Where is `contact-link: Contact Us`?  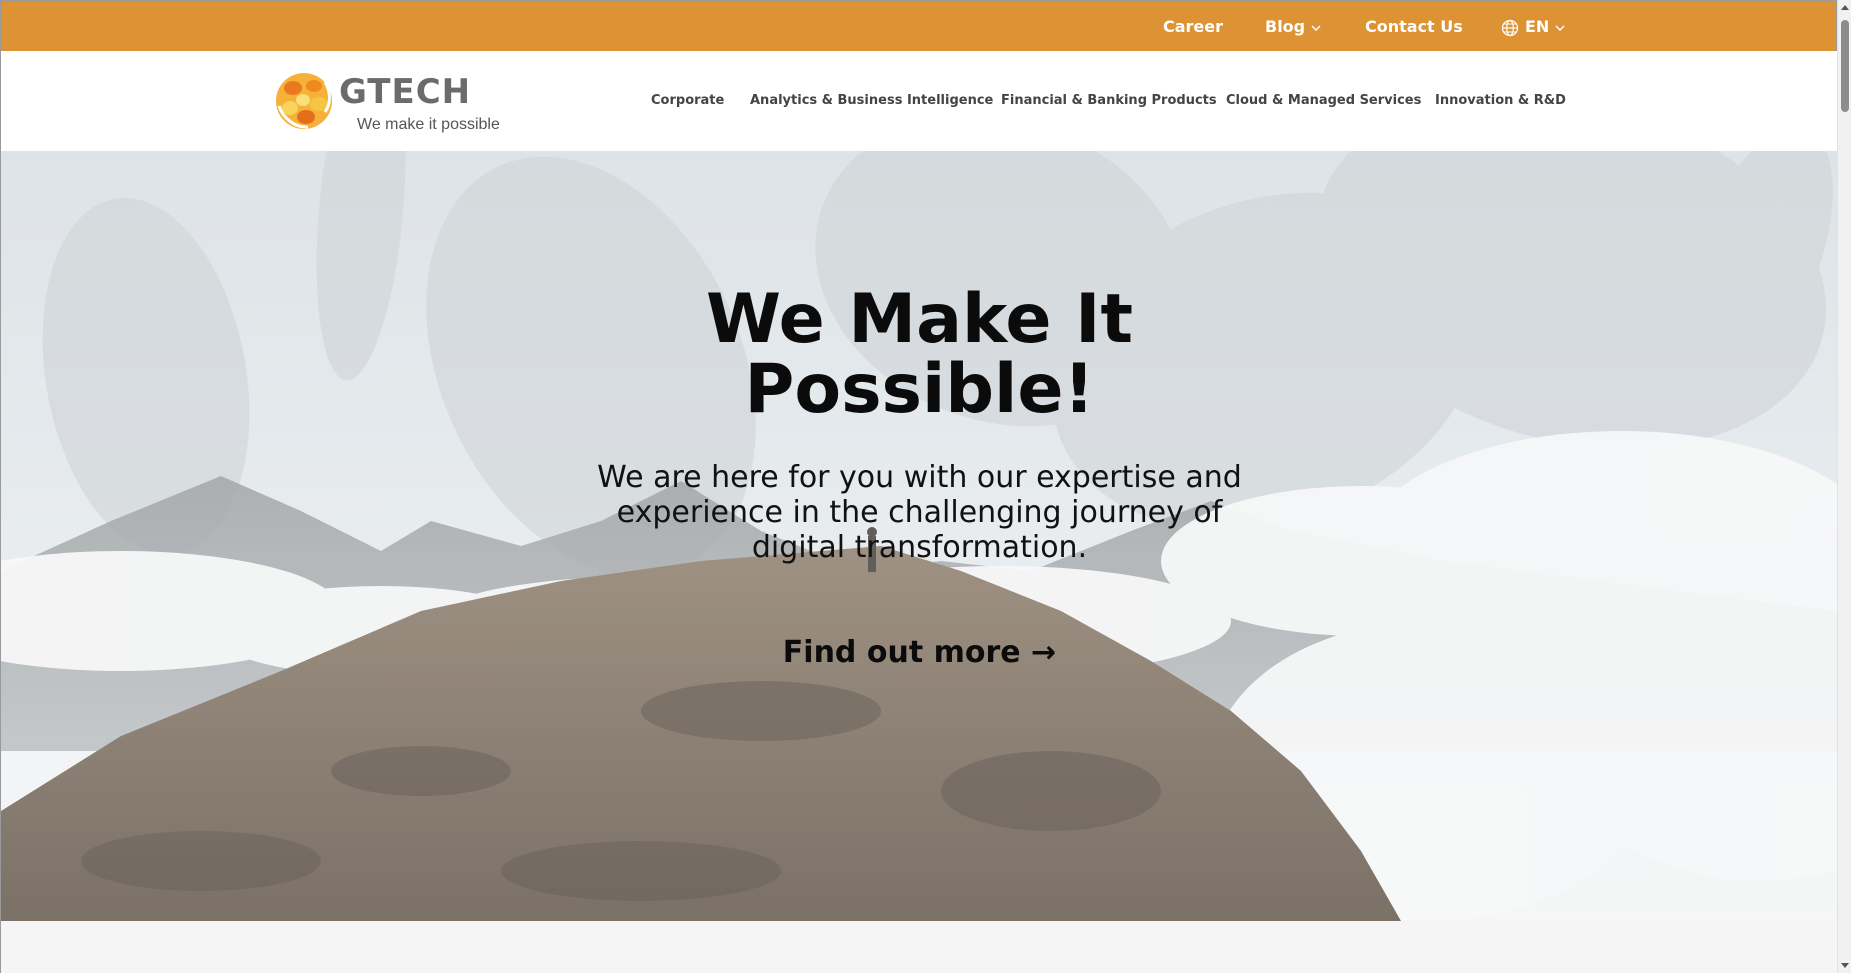 contact-link: Contact Us is located at coordinates (1414, 26).